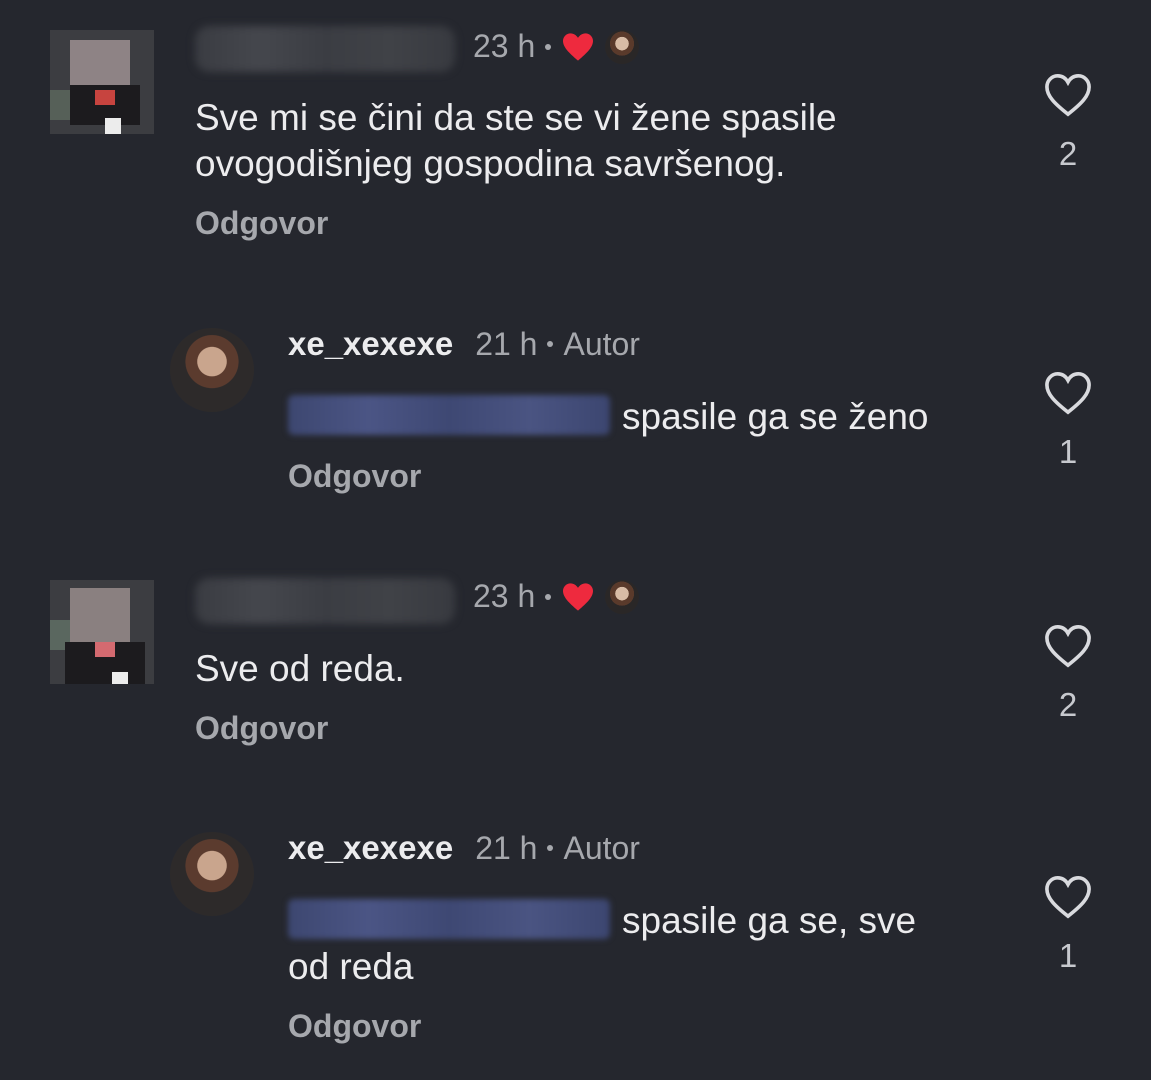  I want to click on comment-text: spasile ga se ženo, so click(775, 416).